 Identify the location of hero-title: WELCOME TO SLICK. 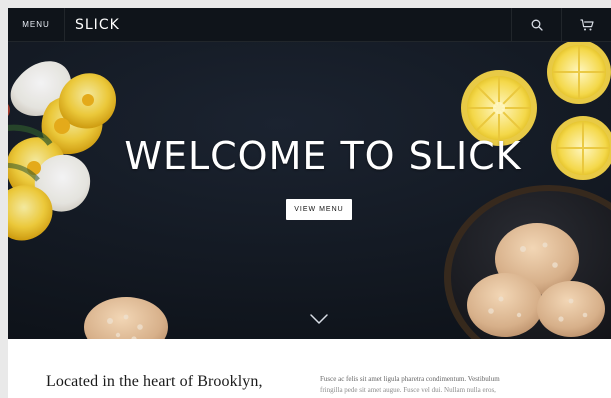
(323, 156).